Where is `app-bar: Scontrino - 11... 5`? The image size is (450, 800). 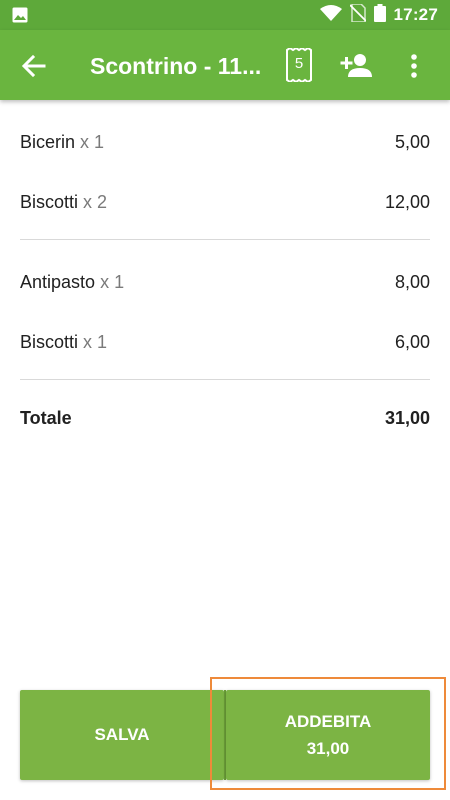 app-bar: Scontrino - 11... 5 is located at coordinates (225, 65).